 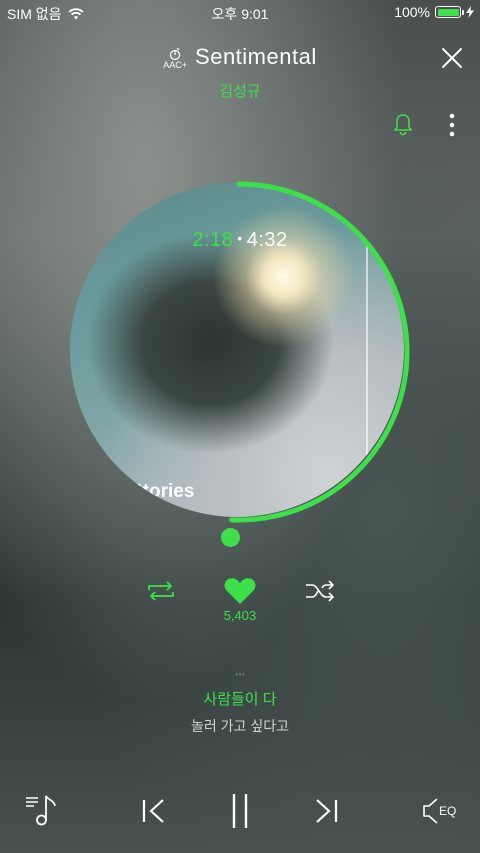 What do you see at coordinates (412, 12) in the screenshot?
I see `battery-percent: 100%` at bounding box center [412, 12].